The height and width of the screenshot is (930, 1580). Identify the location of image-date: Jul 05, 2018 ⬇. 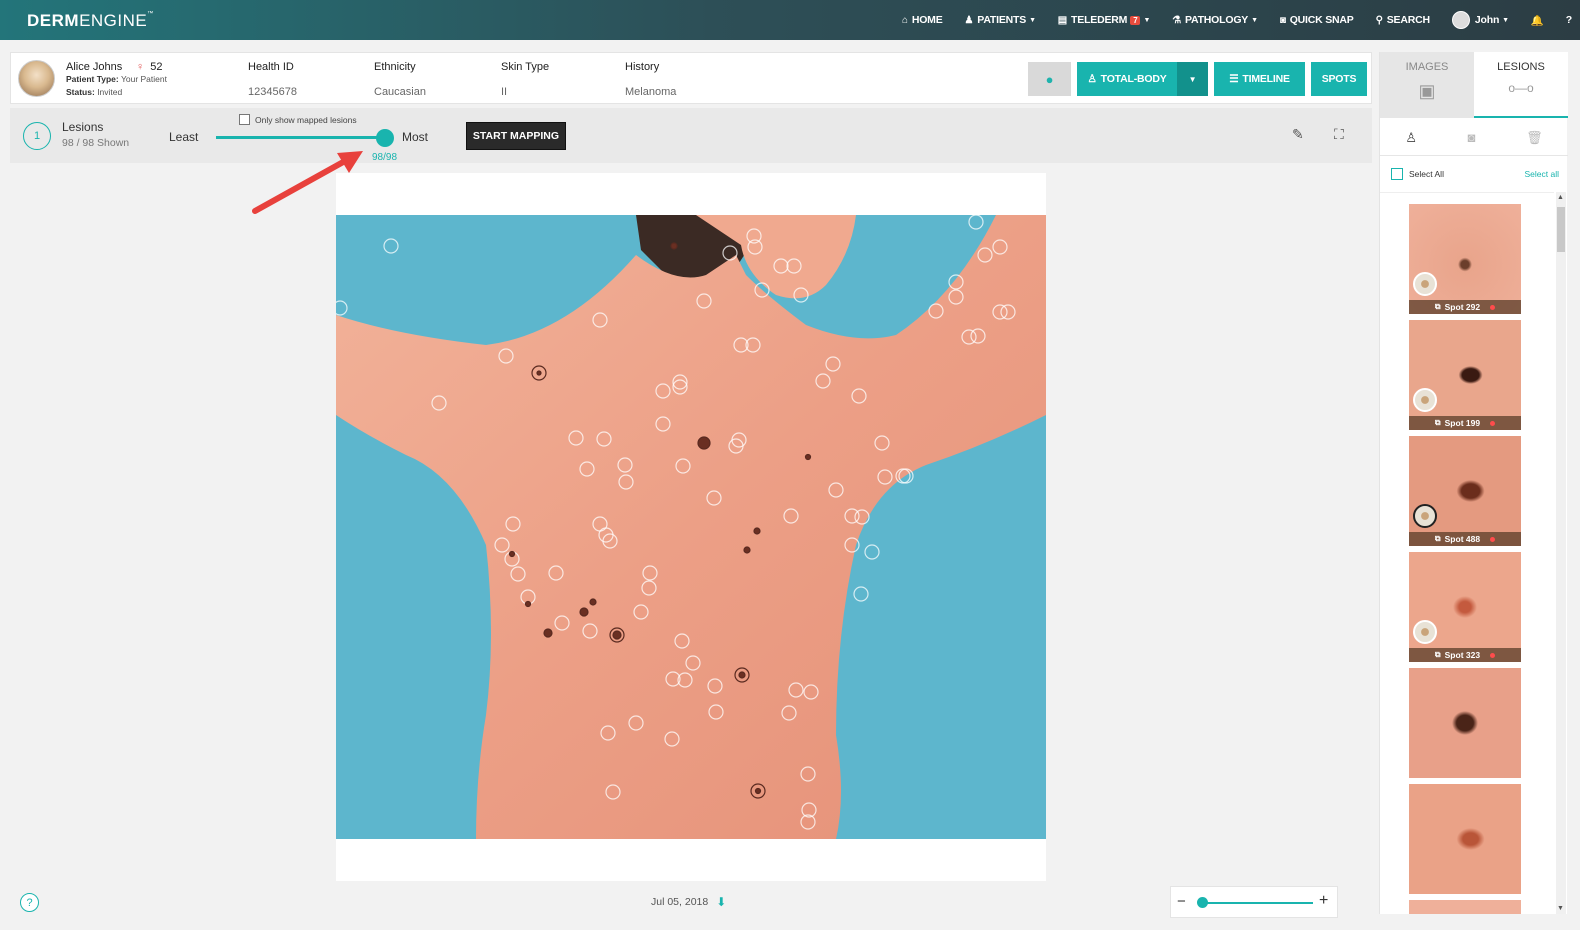
(689, 902).